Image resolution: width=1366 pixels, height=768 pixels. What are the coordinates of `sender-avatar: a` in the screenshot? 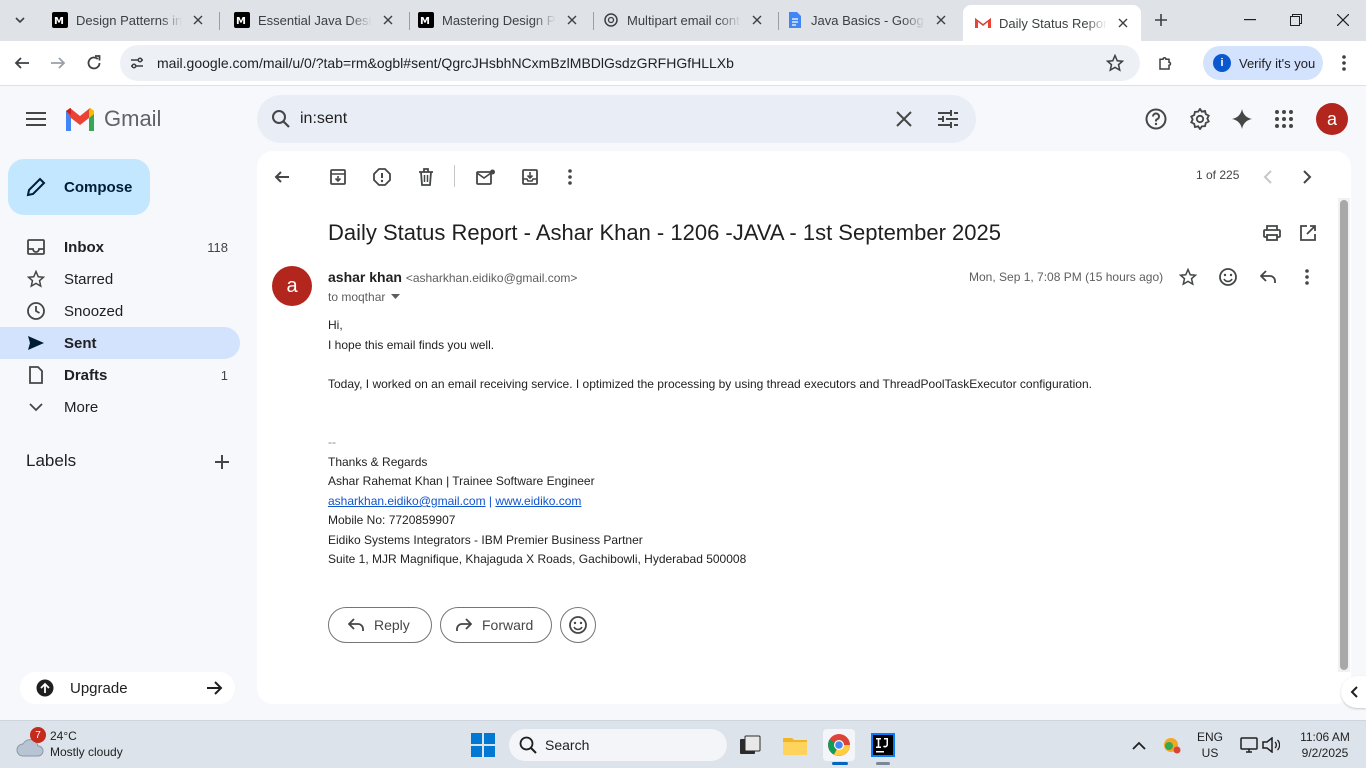 It's located at (292, 286).